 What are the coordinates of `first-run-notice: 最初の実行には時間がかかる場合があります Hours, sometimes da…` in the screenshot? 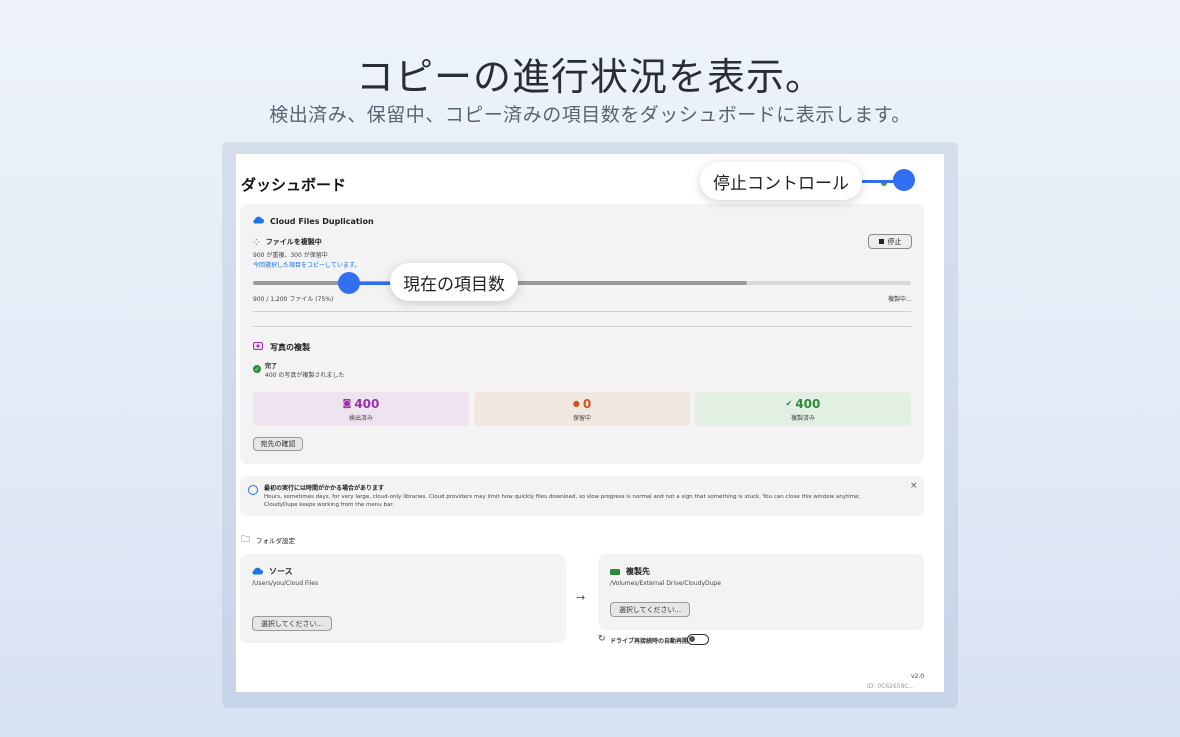 It's located at (582, 496).